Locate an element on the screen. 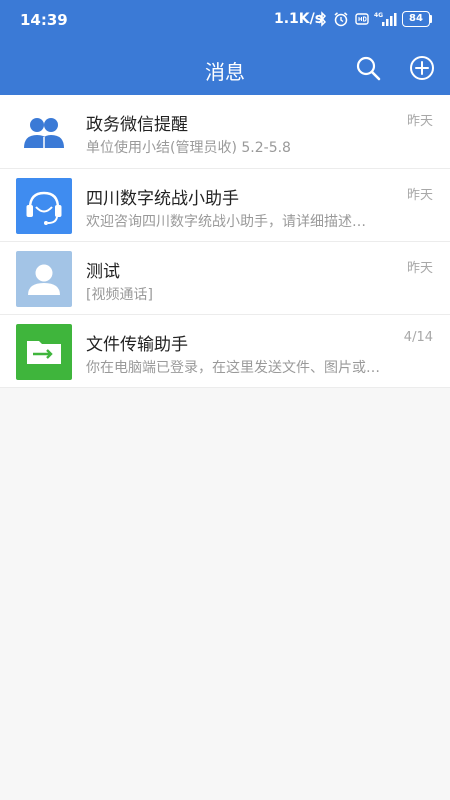 The width and height of the screenshot is (450, 800). bluetooth-icon is located at coordinates (322, 19).